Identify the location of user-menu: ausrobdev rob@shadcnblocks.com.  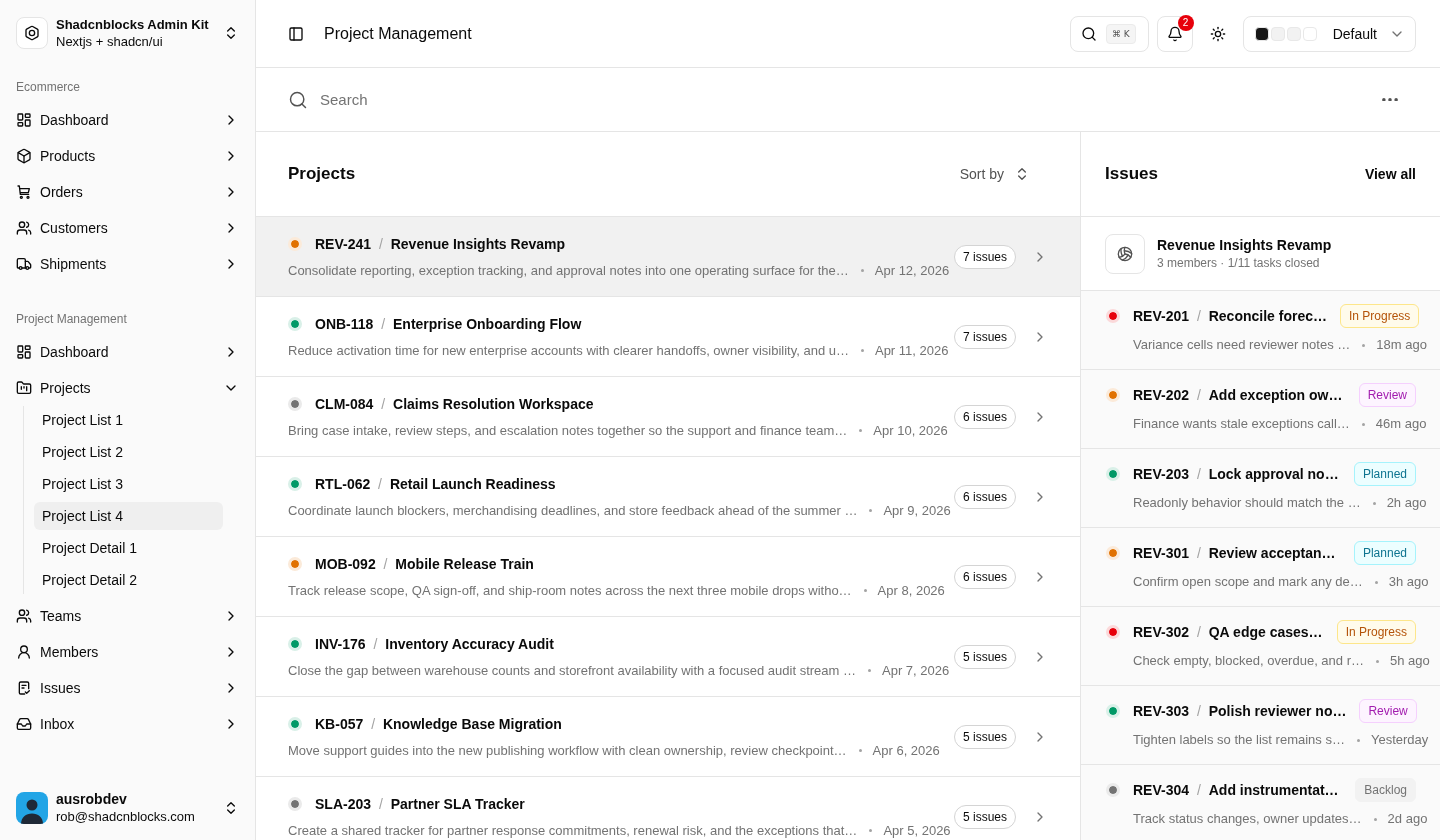
(127, 808).